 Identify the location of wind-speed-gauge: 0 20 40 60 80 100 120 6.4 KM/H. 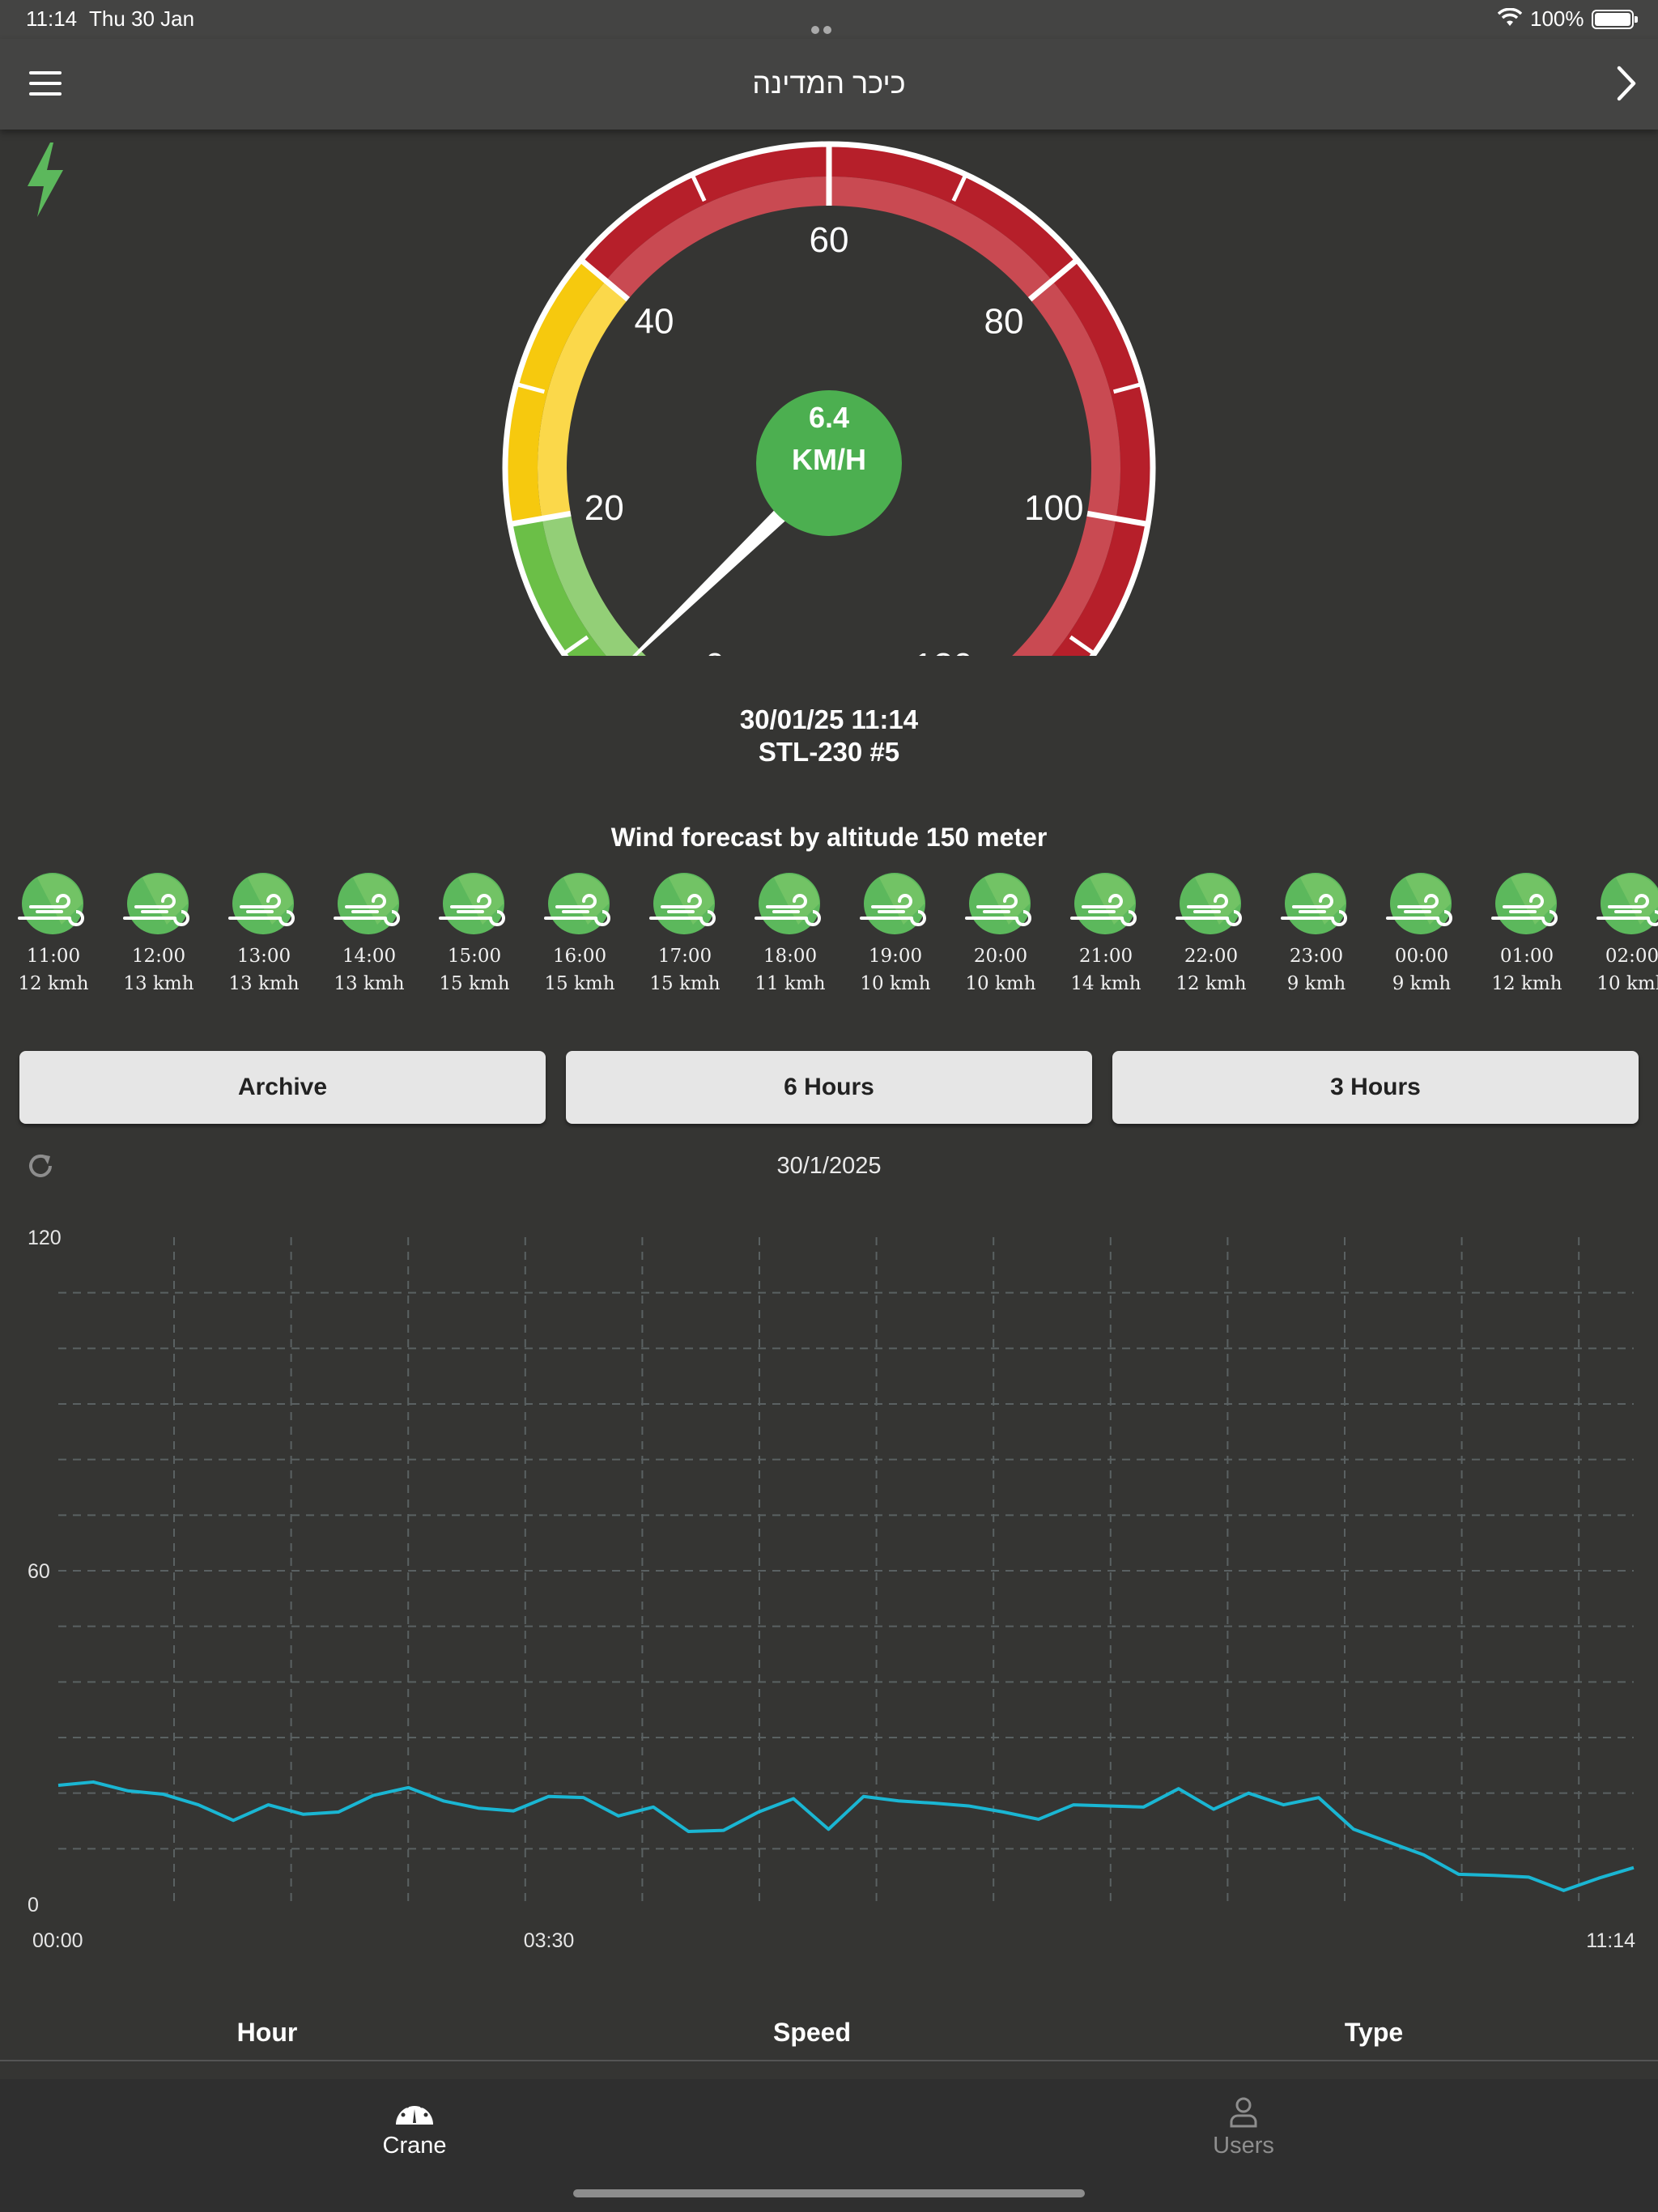
(829, 445).